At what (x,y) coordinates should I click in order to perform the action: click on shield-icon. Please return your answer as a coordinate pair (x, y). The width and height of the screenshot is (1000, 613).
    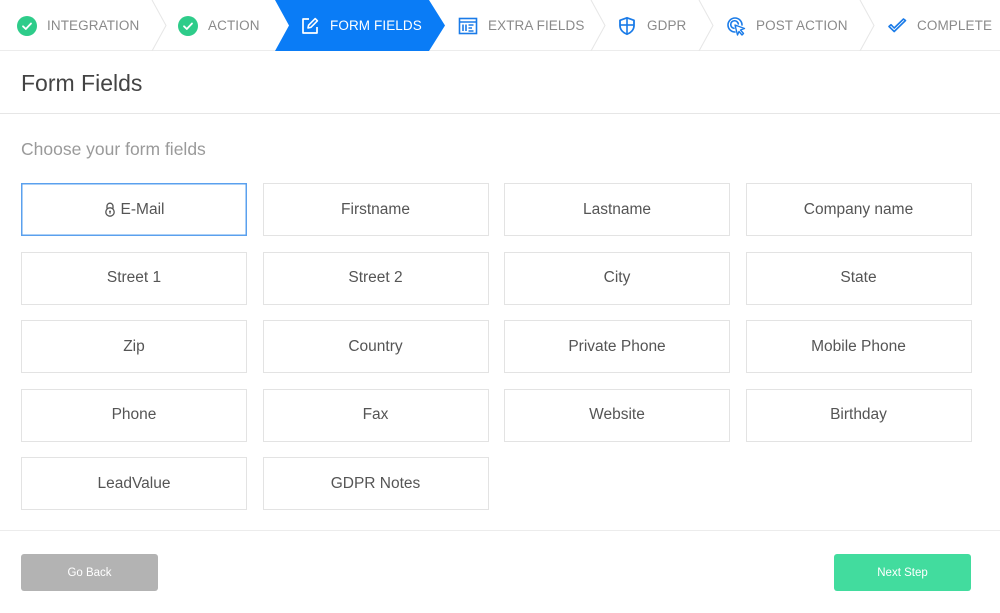
    Looking at the image, I should click on (627, 26).